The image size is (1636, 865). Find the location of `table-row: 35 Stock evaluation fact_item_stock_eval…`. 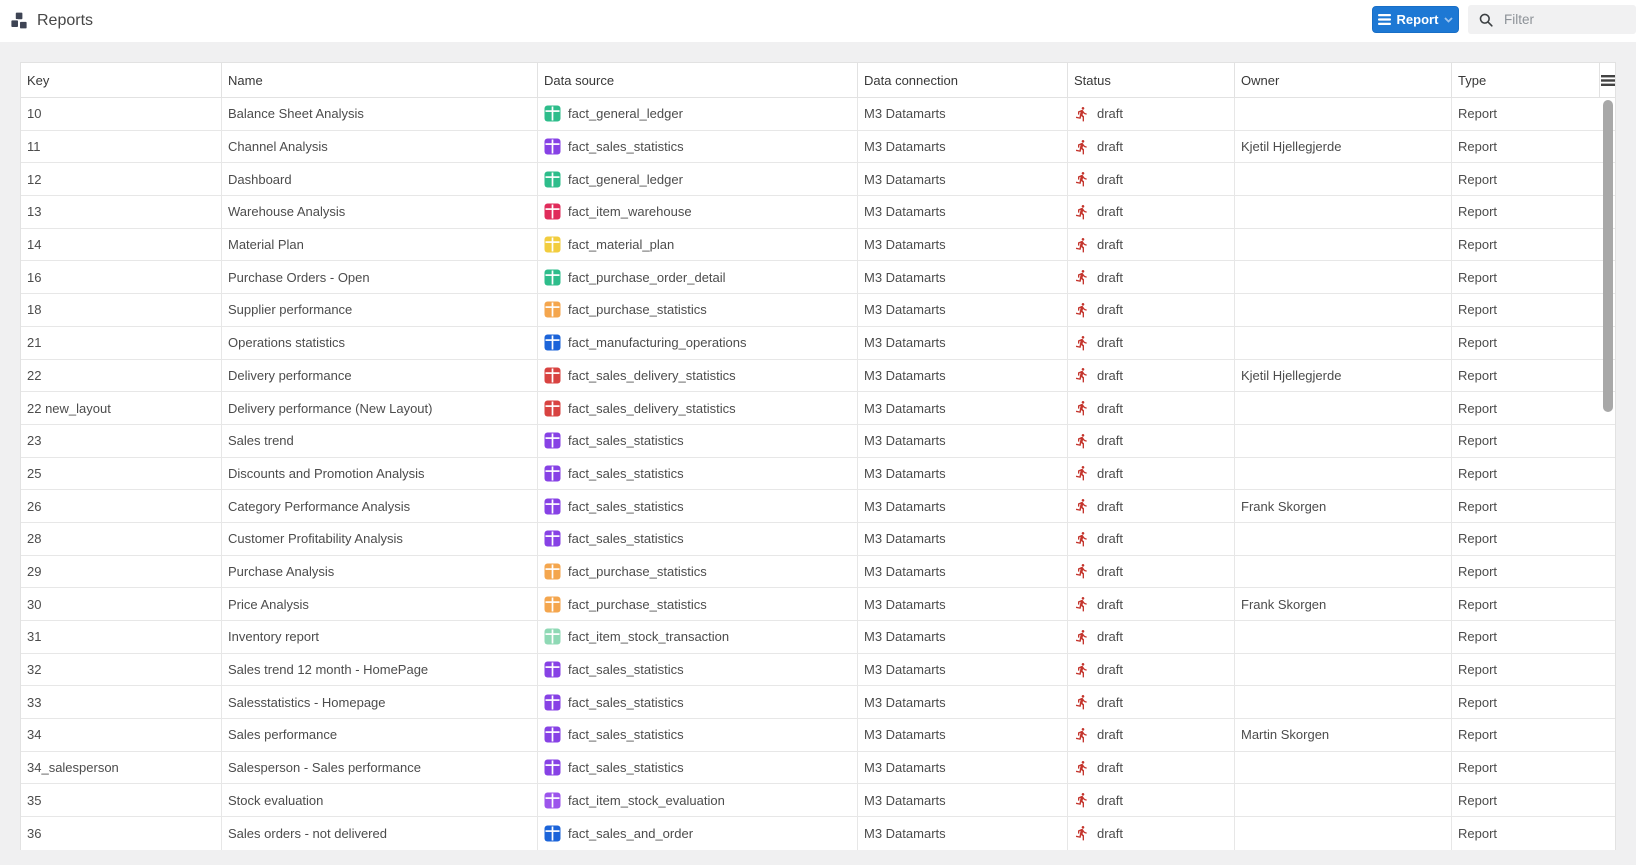

table-row: 35 Stock evaluation fact_item_stock_eval… is located at coordinates (818, 801).